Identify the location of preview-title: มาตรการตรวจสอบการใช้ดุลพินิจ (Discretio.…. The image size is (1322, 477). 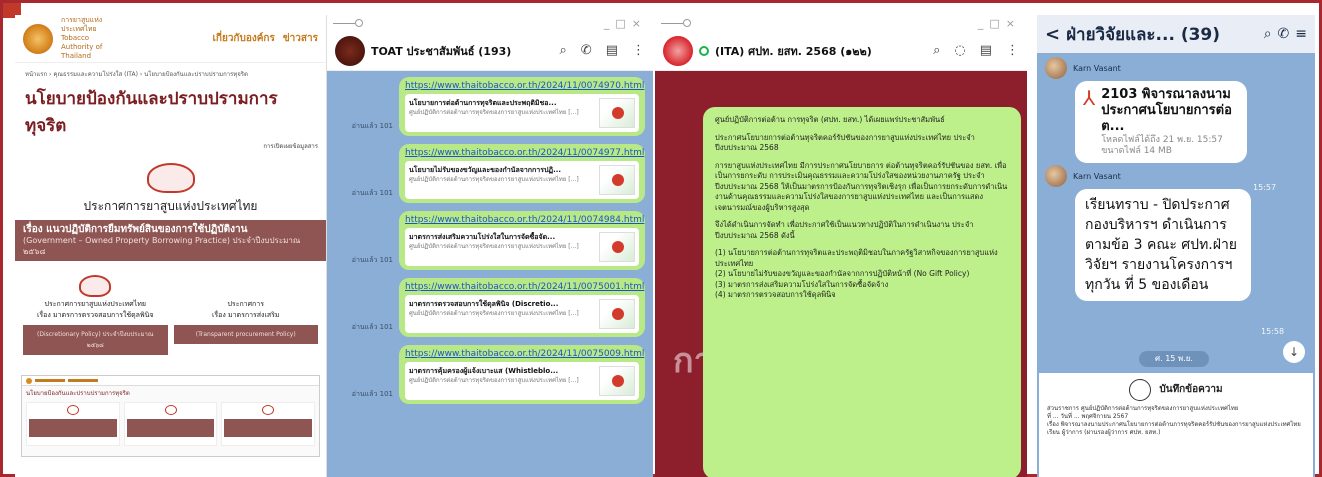
(484, 304).